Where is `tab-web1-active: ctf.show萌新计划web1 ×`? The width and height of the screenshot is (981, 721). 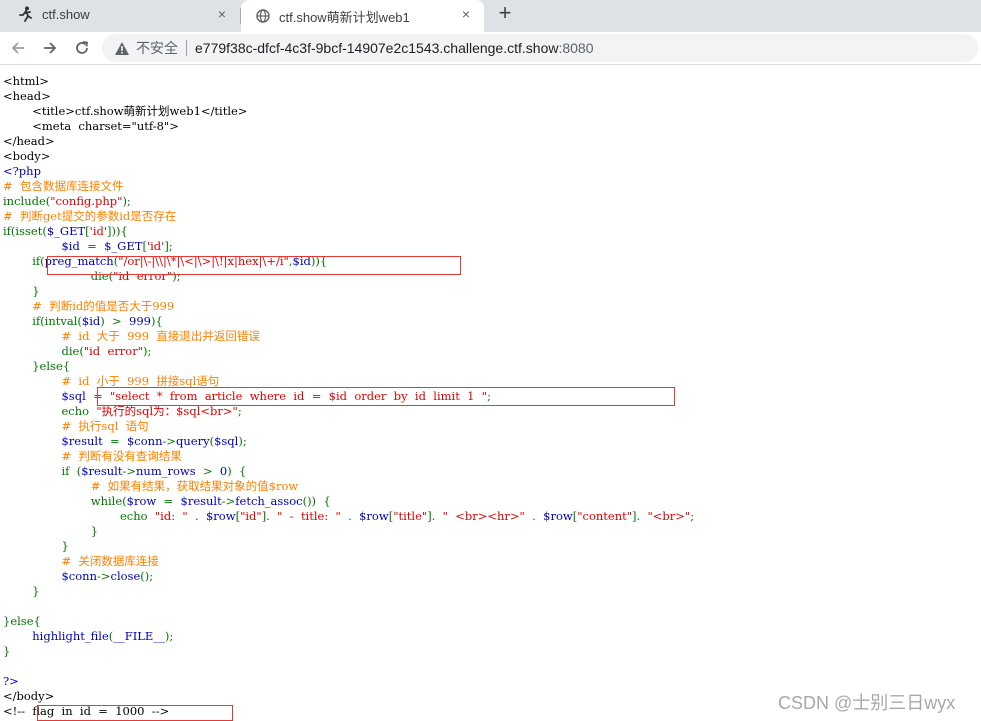 tab-web1-active: ctf.show萌新计划web1 × is located at coordinates (362, 16).